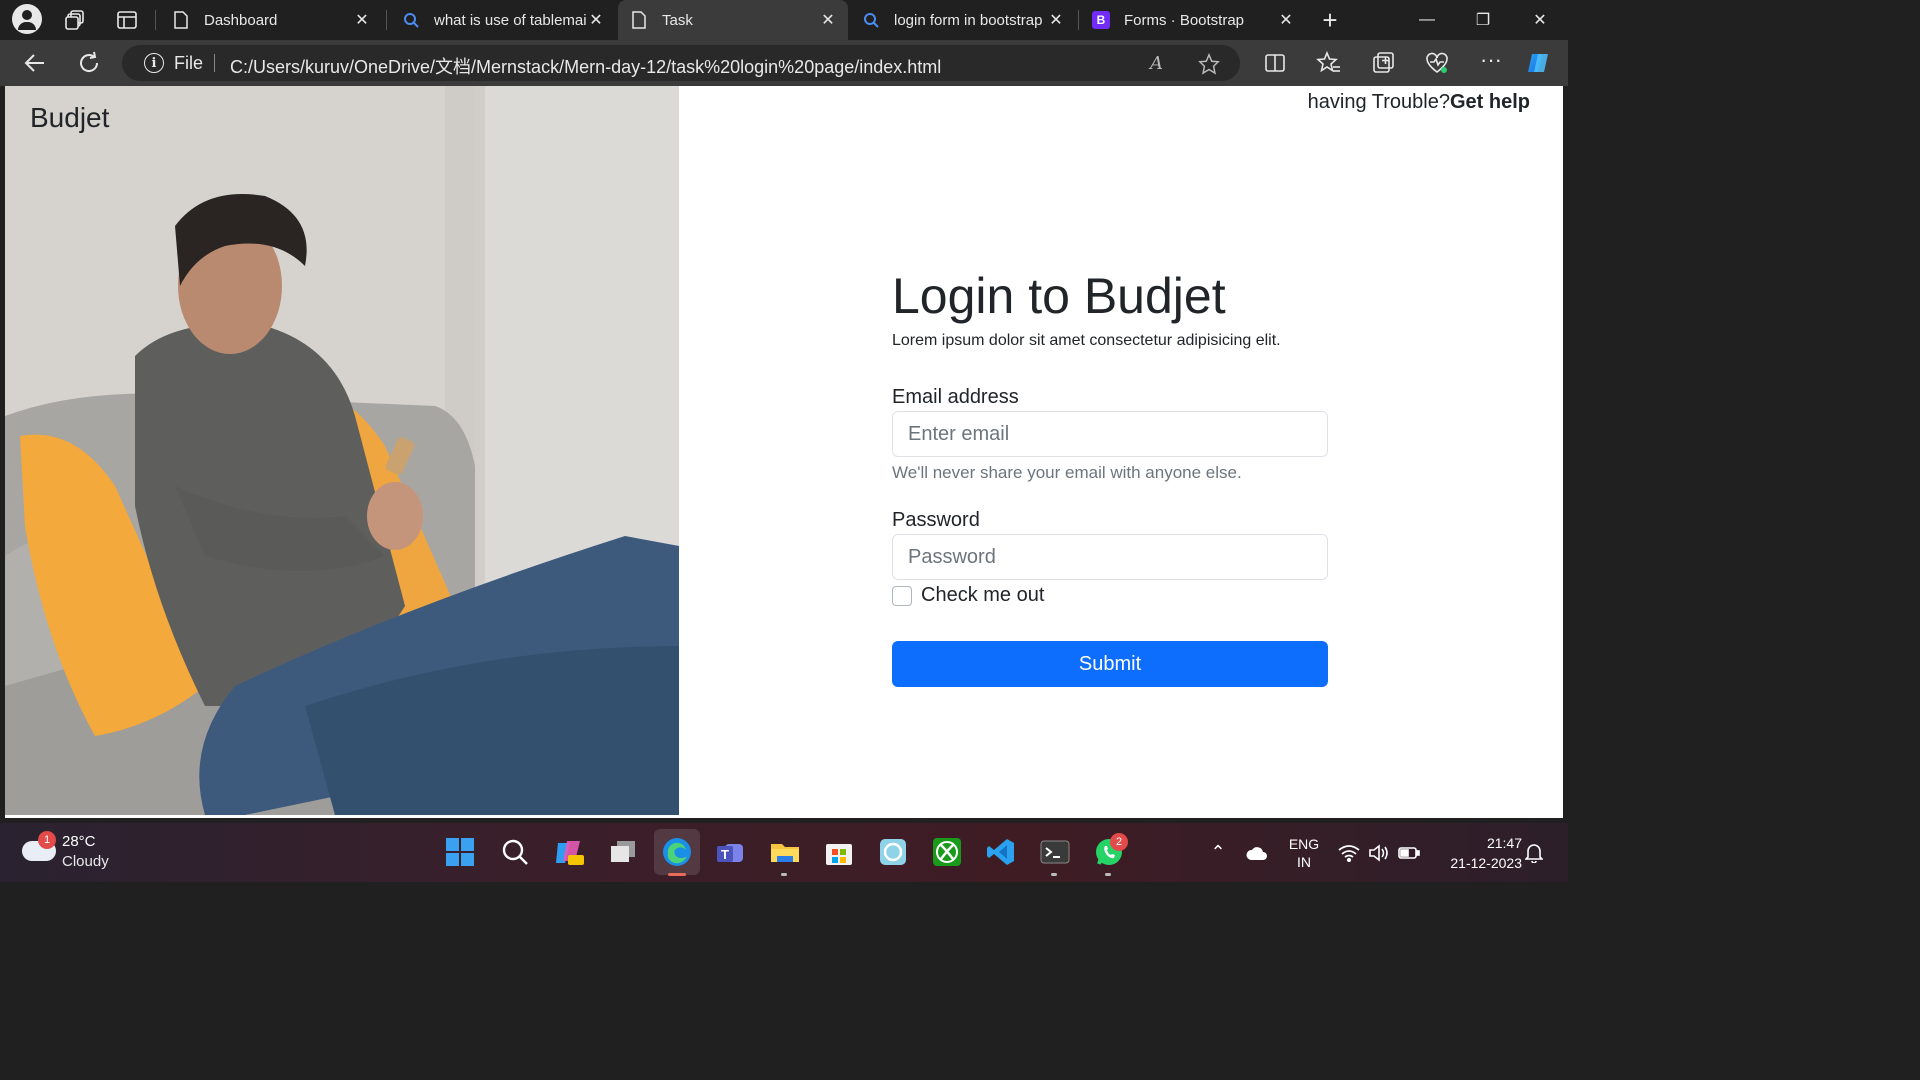 The height and width of the screenshot is (1080, 1920). What do you see at coordinates (733, 20) in the screenshot?
I see `tab-task: Task ✕` at bounding box center [733, 20].